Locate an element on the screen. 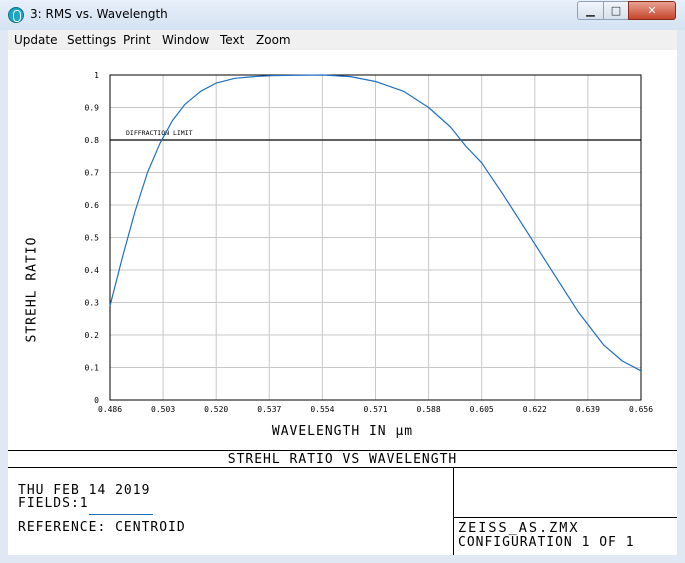 This screenshot has width=685, height=563. menu-bar: Update Settings Print Window Text Zoom is located at coordinates (342, 40).